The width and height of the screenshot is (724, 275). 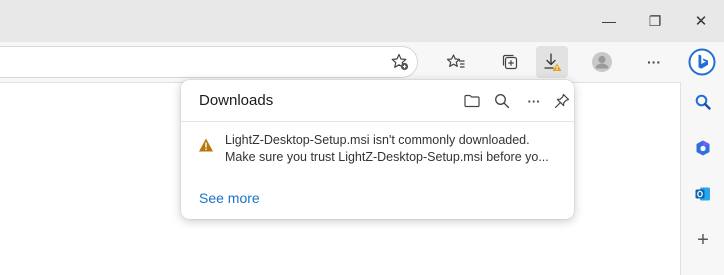 I want to click on search-icon, so click(x=703, y=102).